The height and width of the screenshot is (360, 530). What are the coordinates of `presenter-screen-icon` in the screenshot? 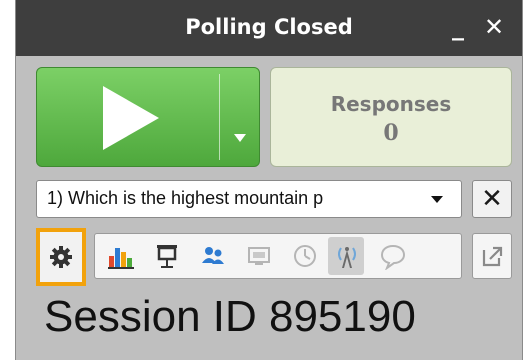 It's located at (167, 256).